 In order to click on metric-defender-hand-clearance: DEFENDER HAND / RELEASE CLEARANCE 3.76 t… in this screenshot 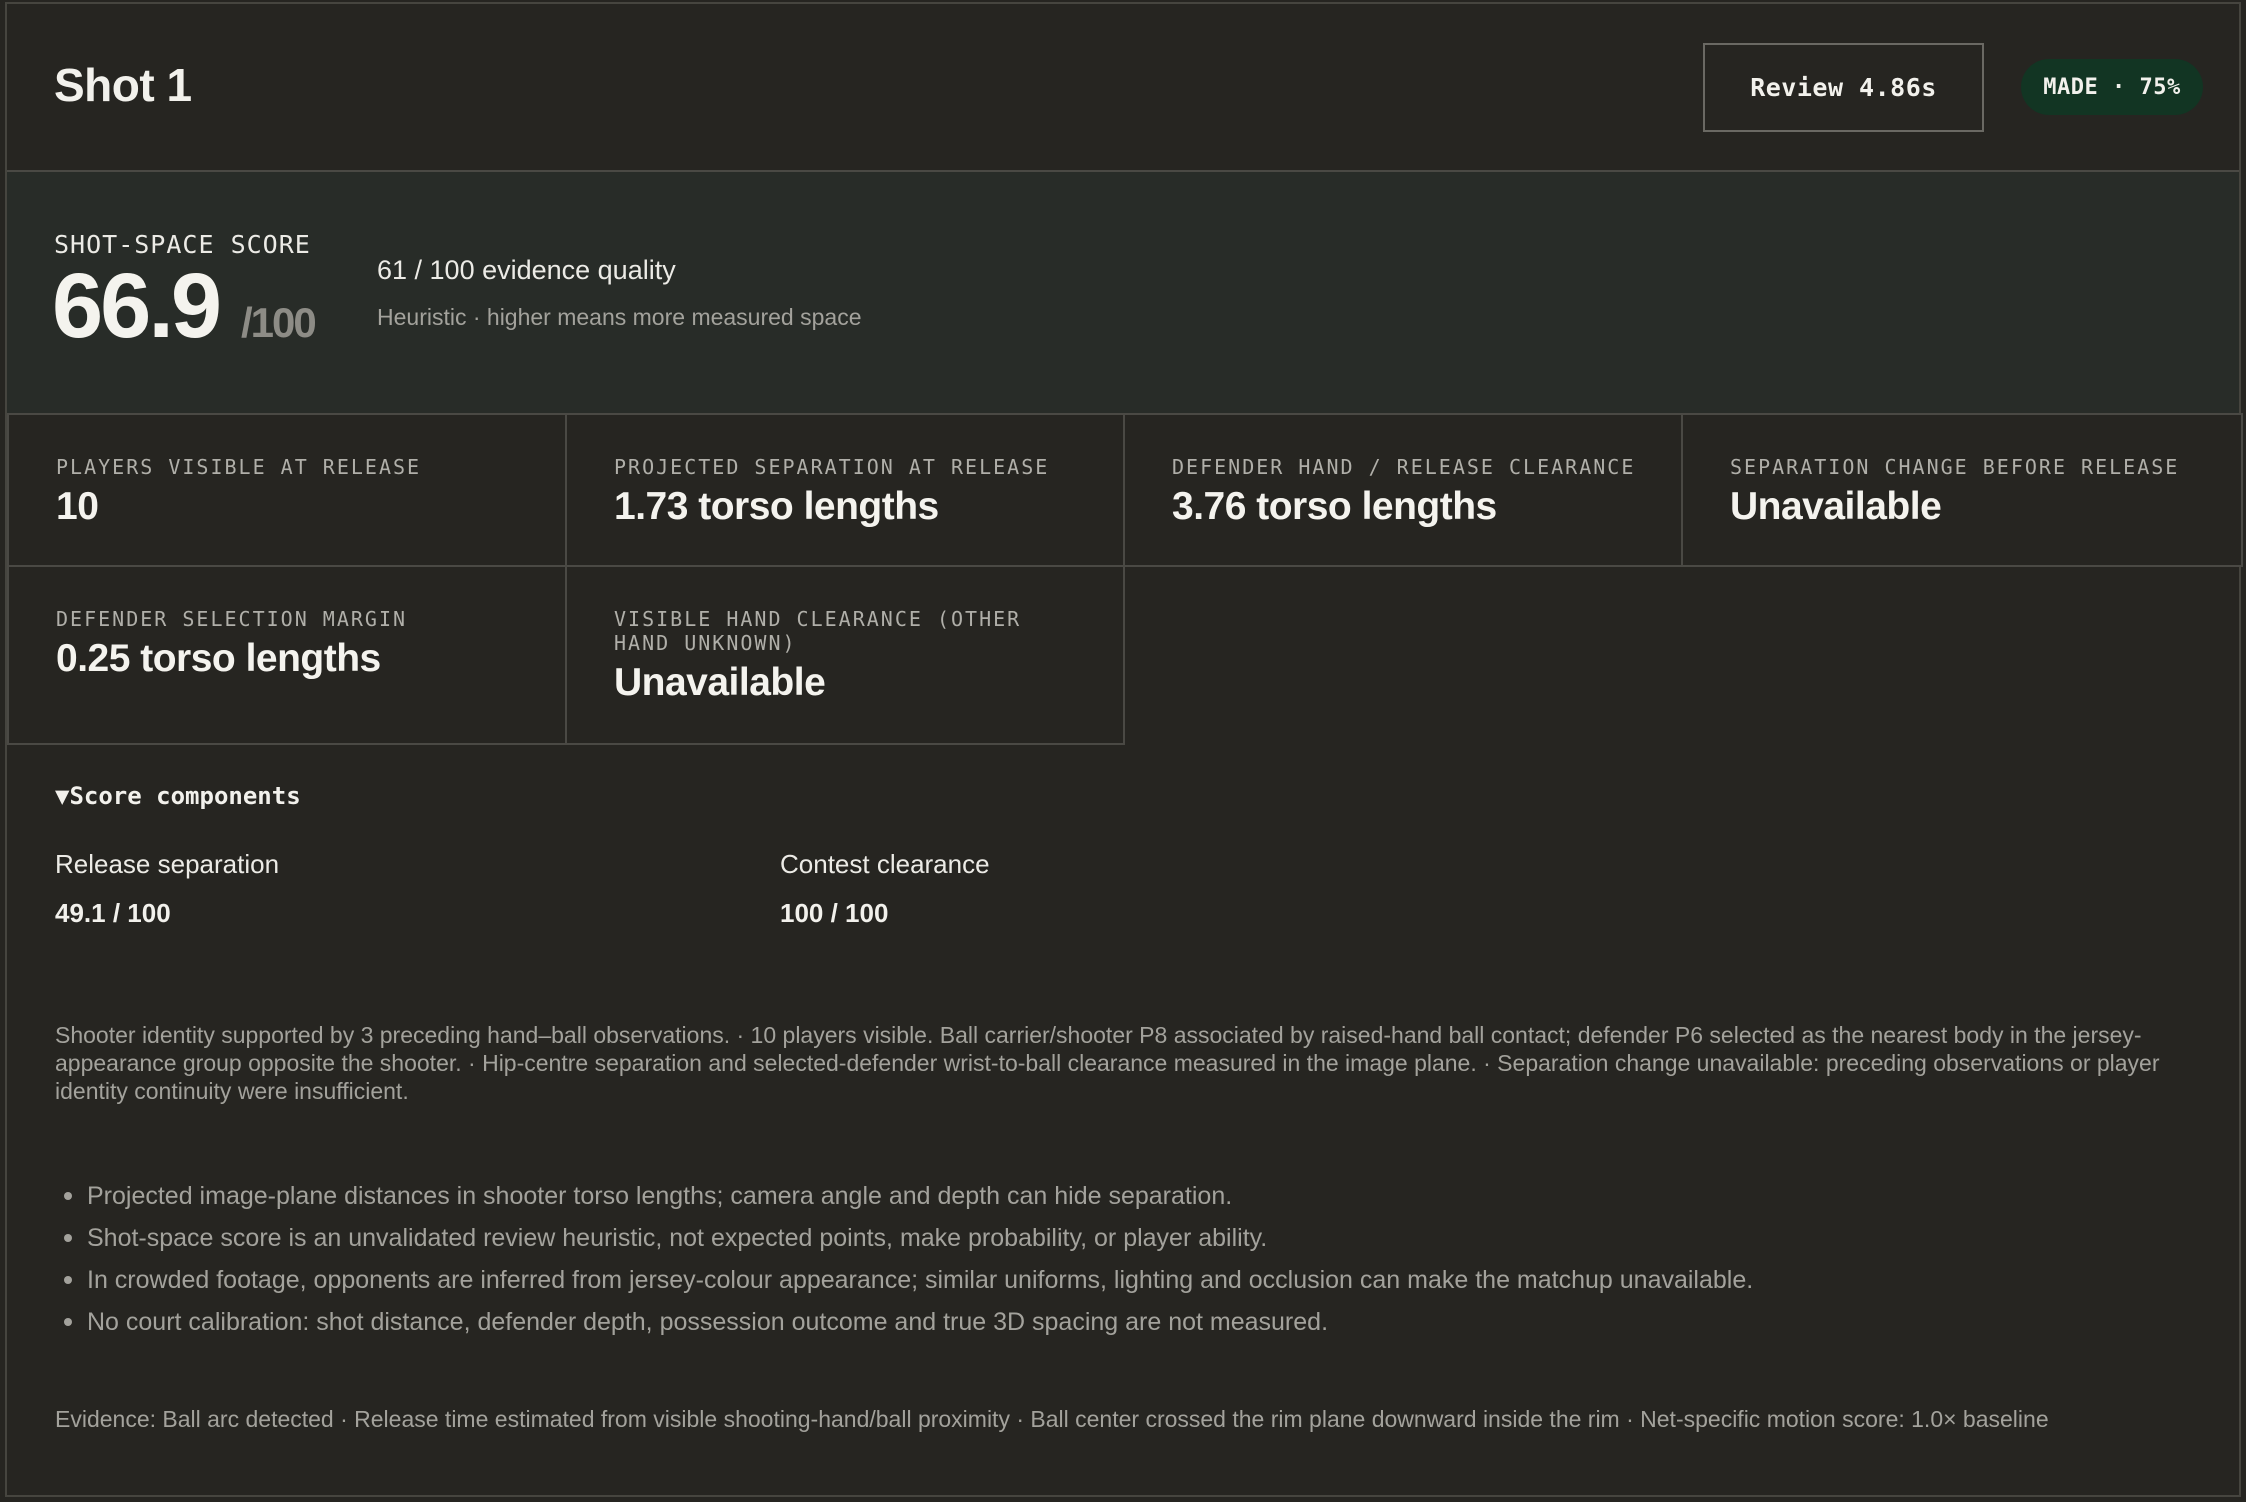, I will do `click(1403, 490)`.